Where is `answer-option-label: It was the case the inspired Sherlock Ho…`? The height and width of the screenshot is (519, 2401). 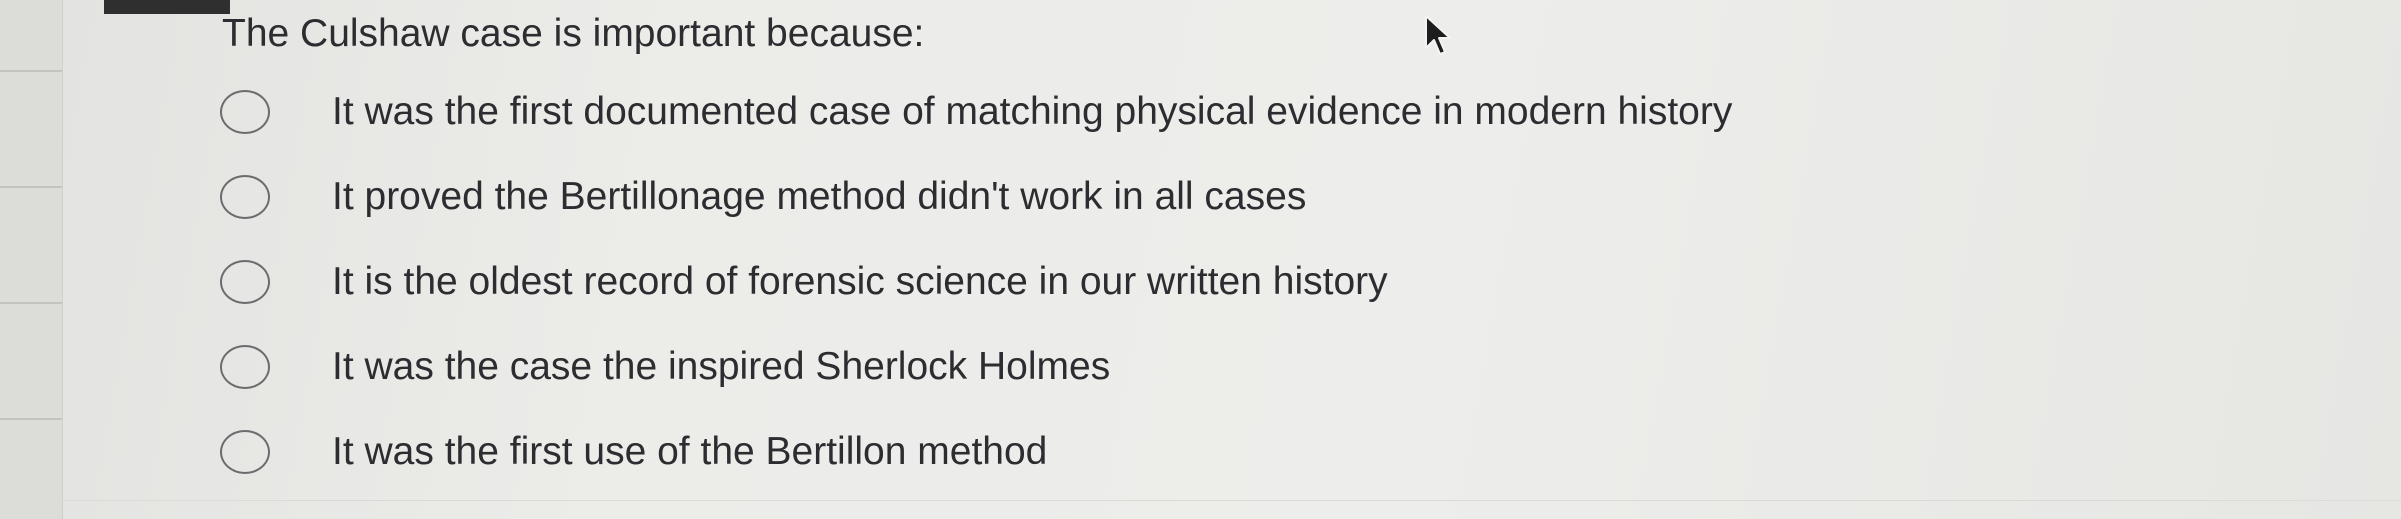
answer-option-label: It was the case the inspired Sherlock Ho… is located at coordinates (721, 367).